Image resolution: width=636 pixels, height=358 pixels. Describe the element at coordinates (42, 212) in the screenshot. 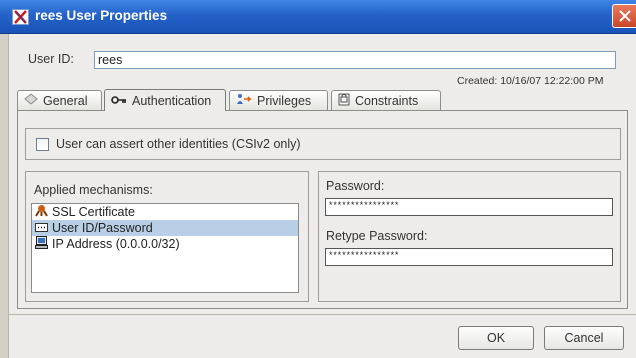

I see `certificate-icon` at that location.